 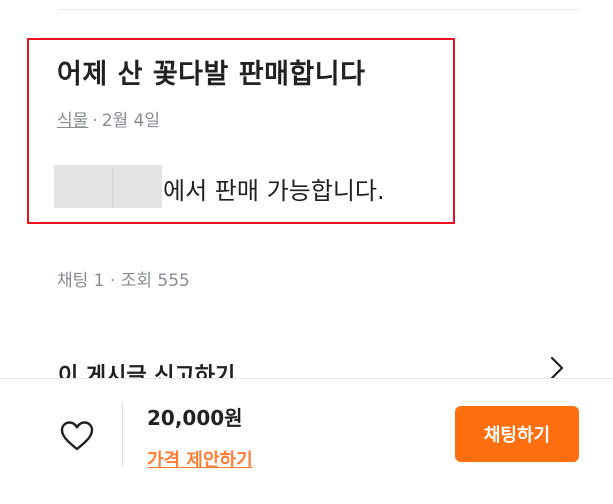 What do you see at coordinates (517, 434) in the screenshot?
I see `chat-button: 채팅하기` at bounding box center [517, 434].